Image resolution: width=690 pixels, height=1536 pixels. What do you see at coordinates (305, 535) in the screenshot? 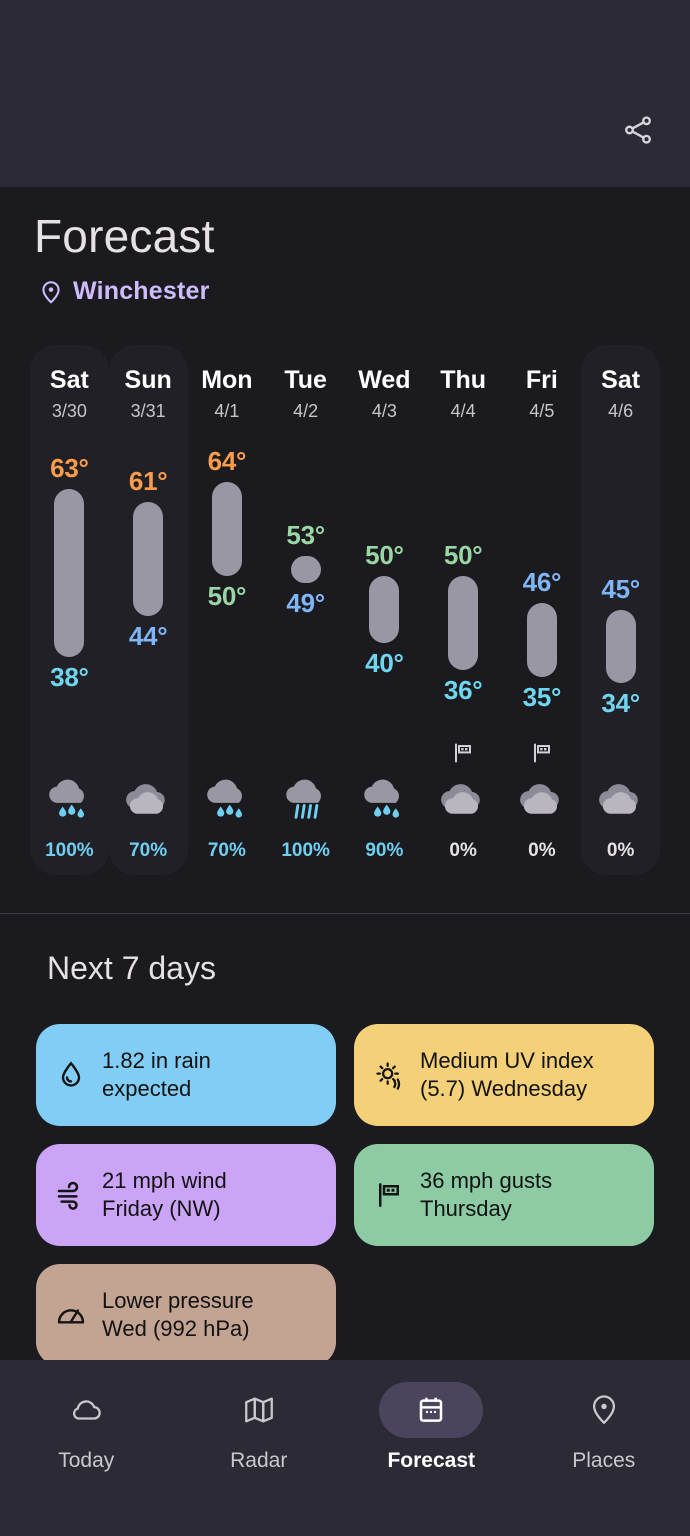
I see `high-temperature: 53°` at bounding box center [305, 535].